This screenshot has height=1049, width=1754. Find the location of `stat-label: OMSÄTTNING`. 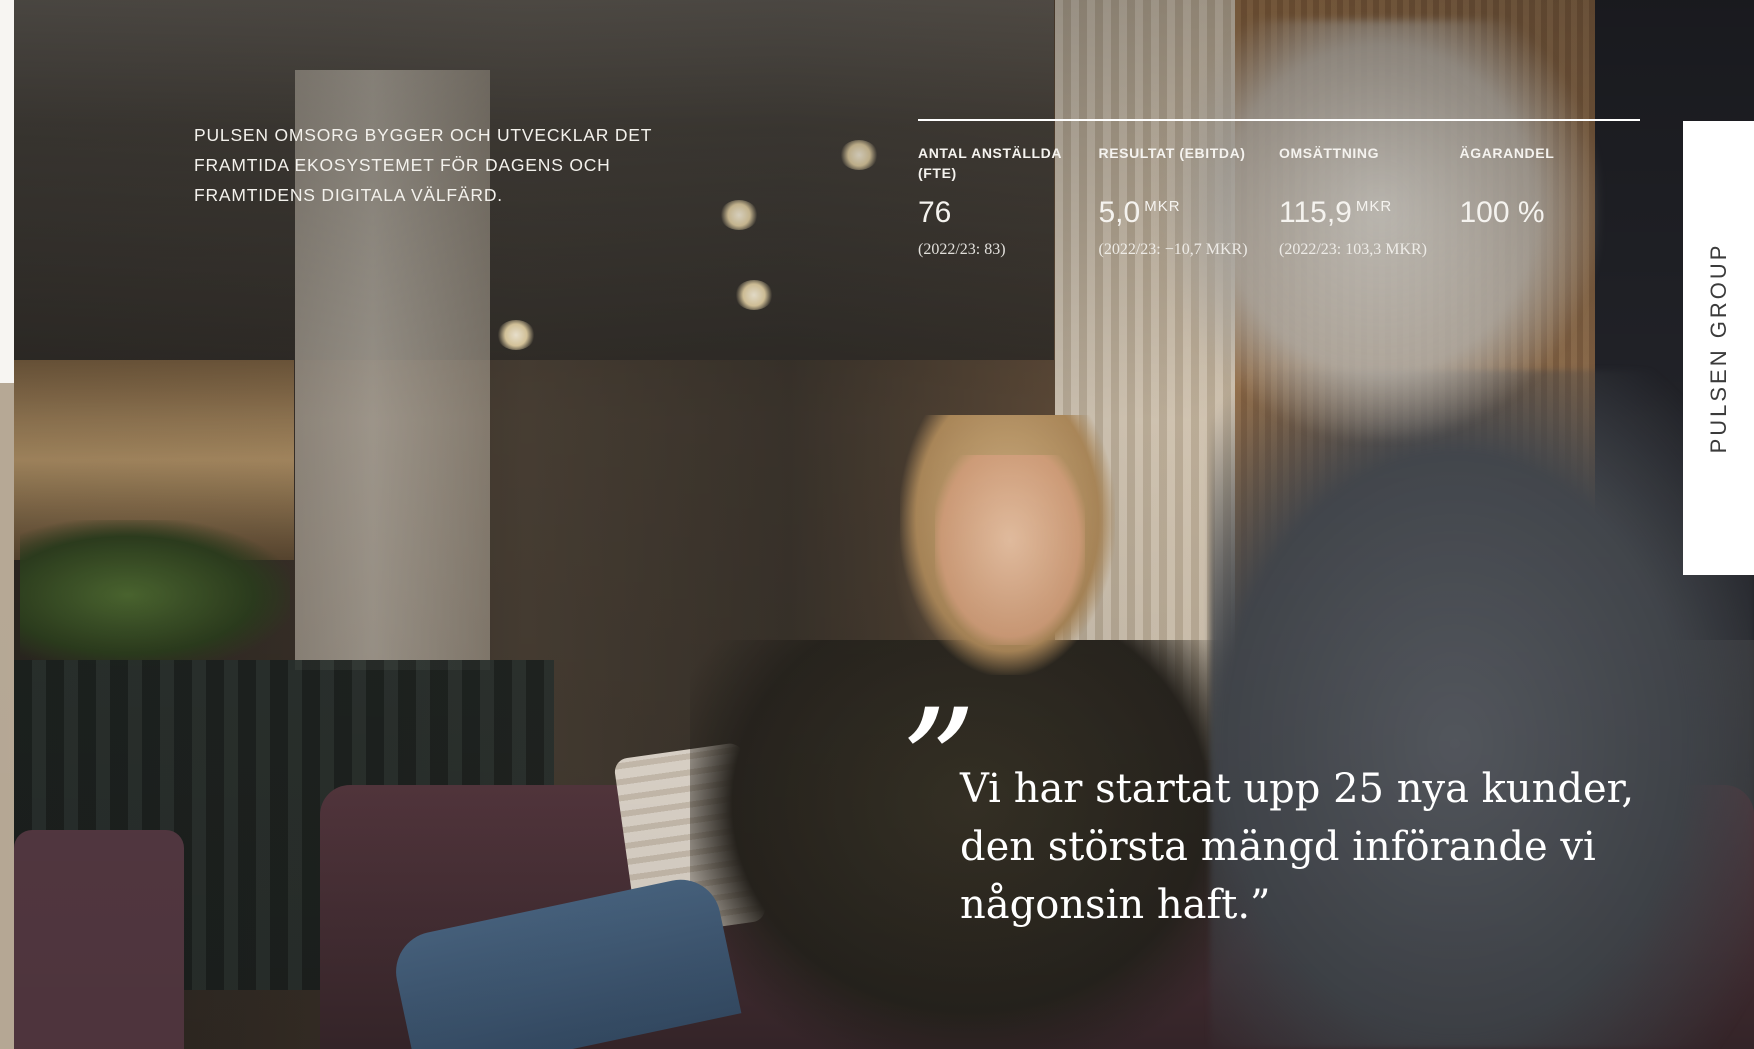

stat-label: OMSÄTTNING is located at coordinates (1329, 153).